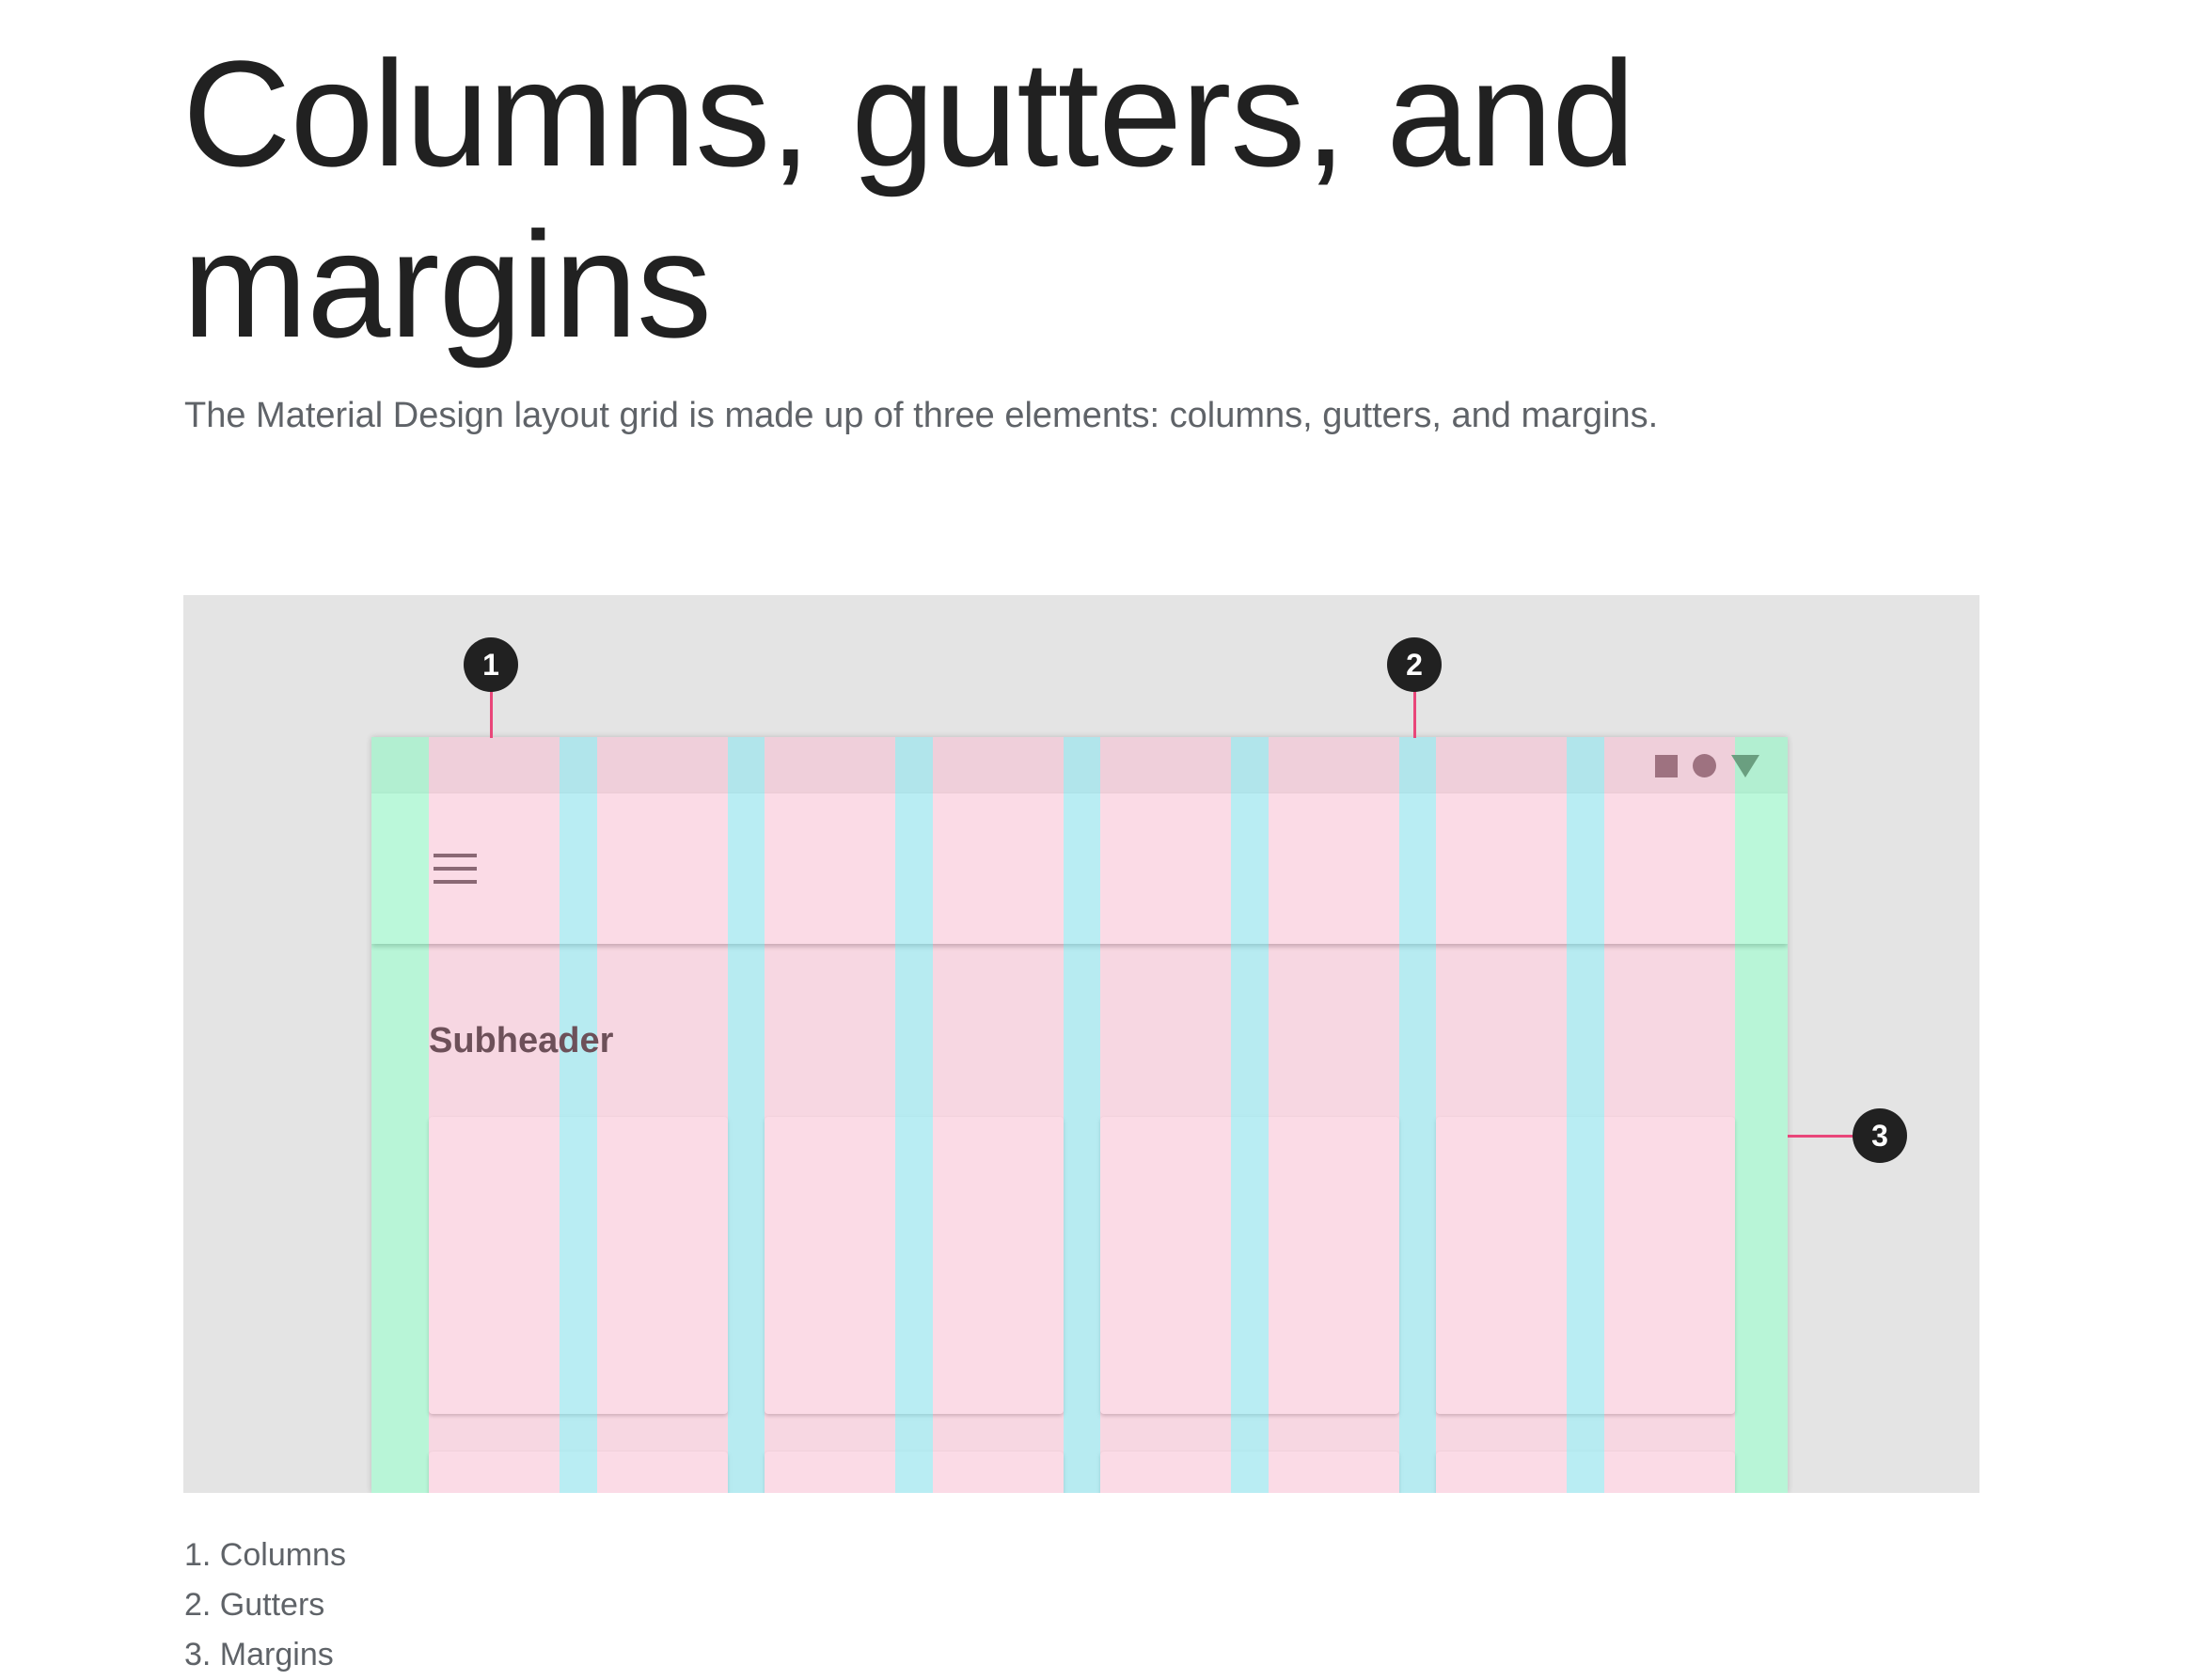 This screenshot has width=2208, height=1680. Describe the element at coordinates (1079, 868) in the screenshot. I see `app-bar` at that location.